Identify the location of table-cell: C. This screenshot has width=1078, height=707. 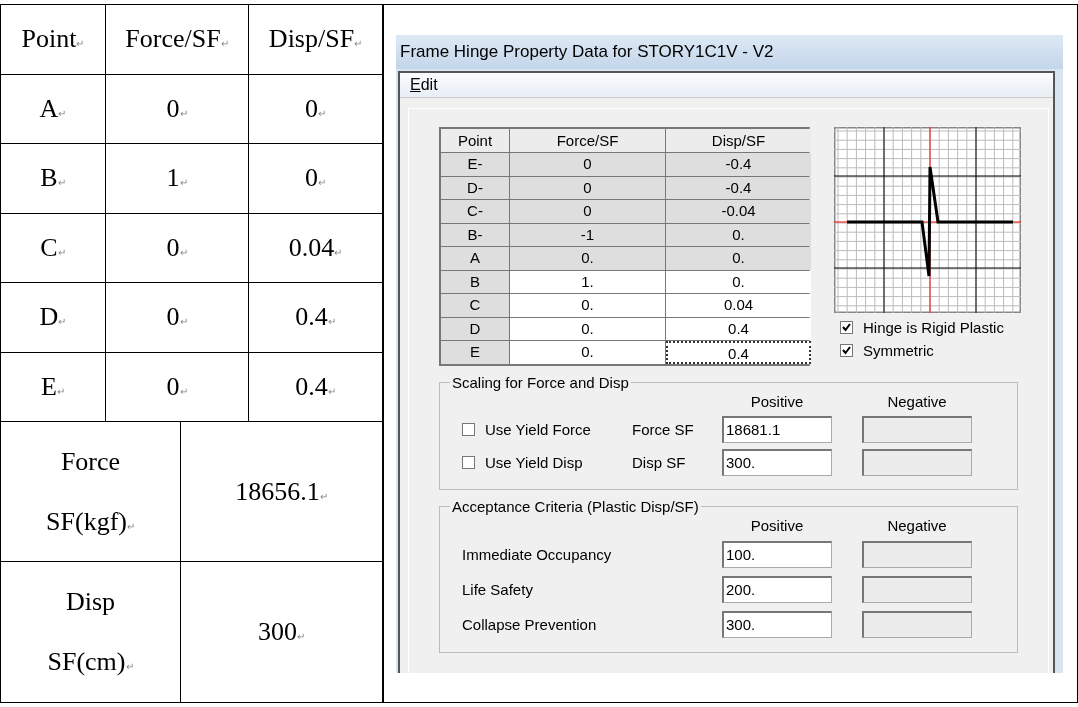
(475, 305).